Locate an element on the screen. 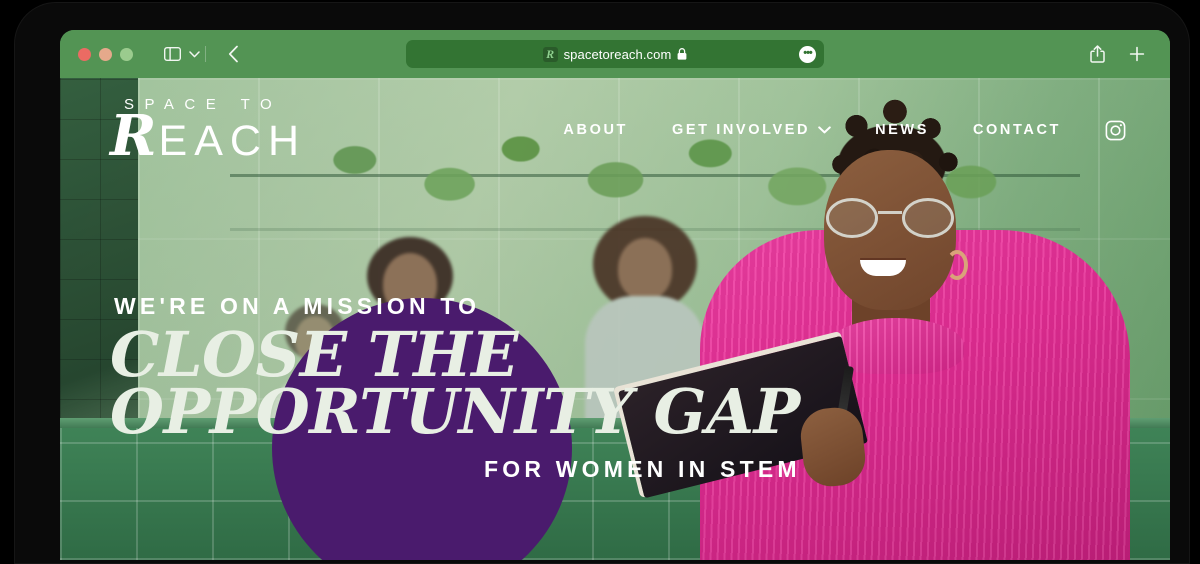 Image resolution: width=1200 pixels, height=564 pixels. logo-rest: EACH is located at coordinates (232, 141).